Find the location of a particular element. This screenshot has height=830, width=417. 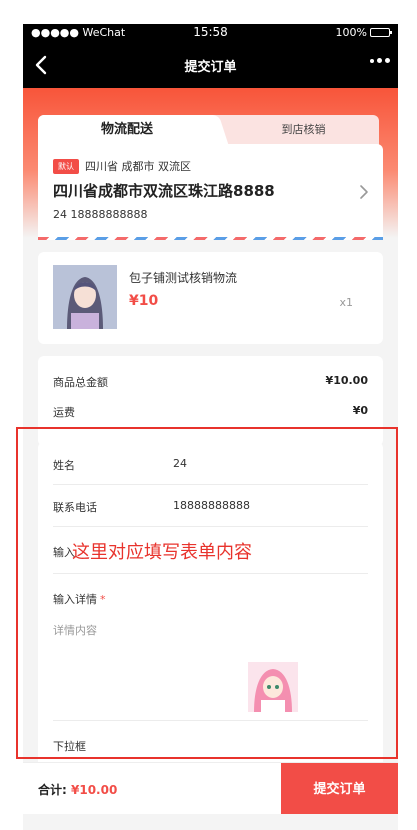

product-thumbnail is located at coordinates (85, 297).